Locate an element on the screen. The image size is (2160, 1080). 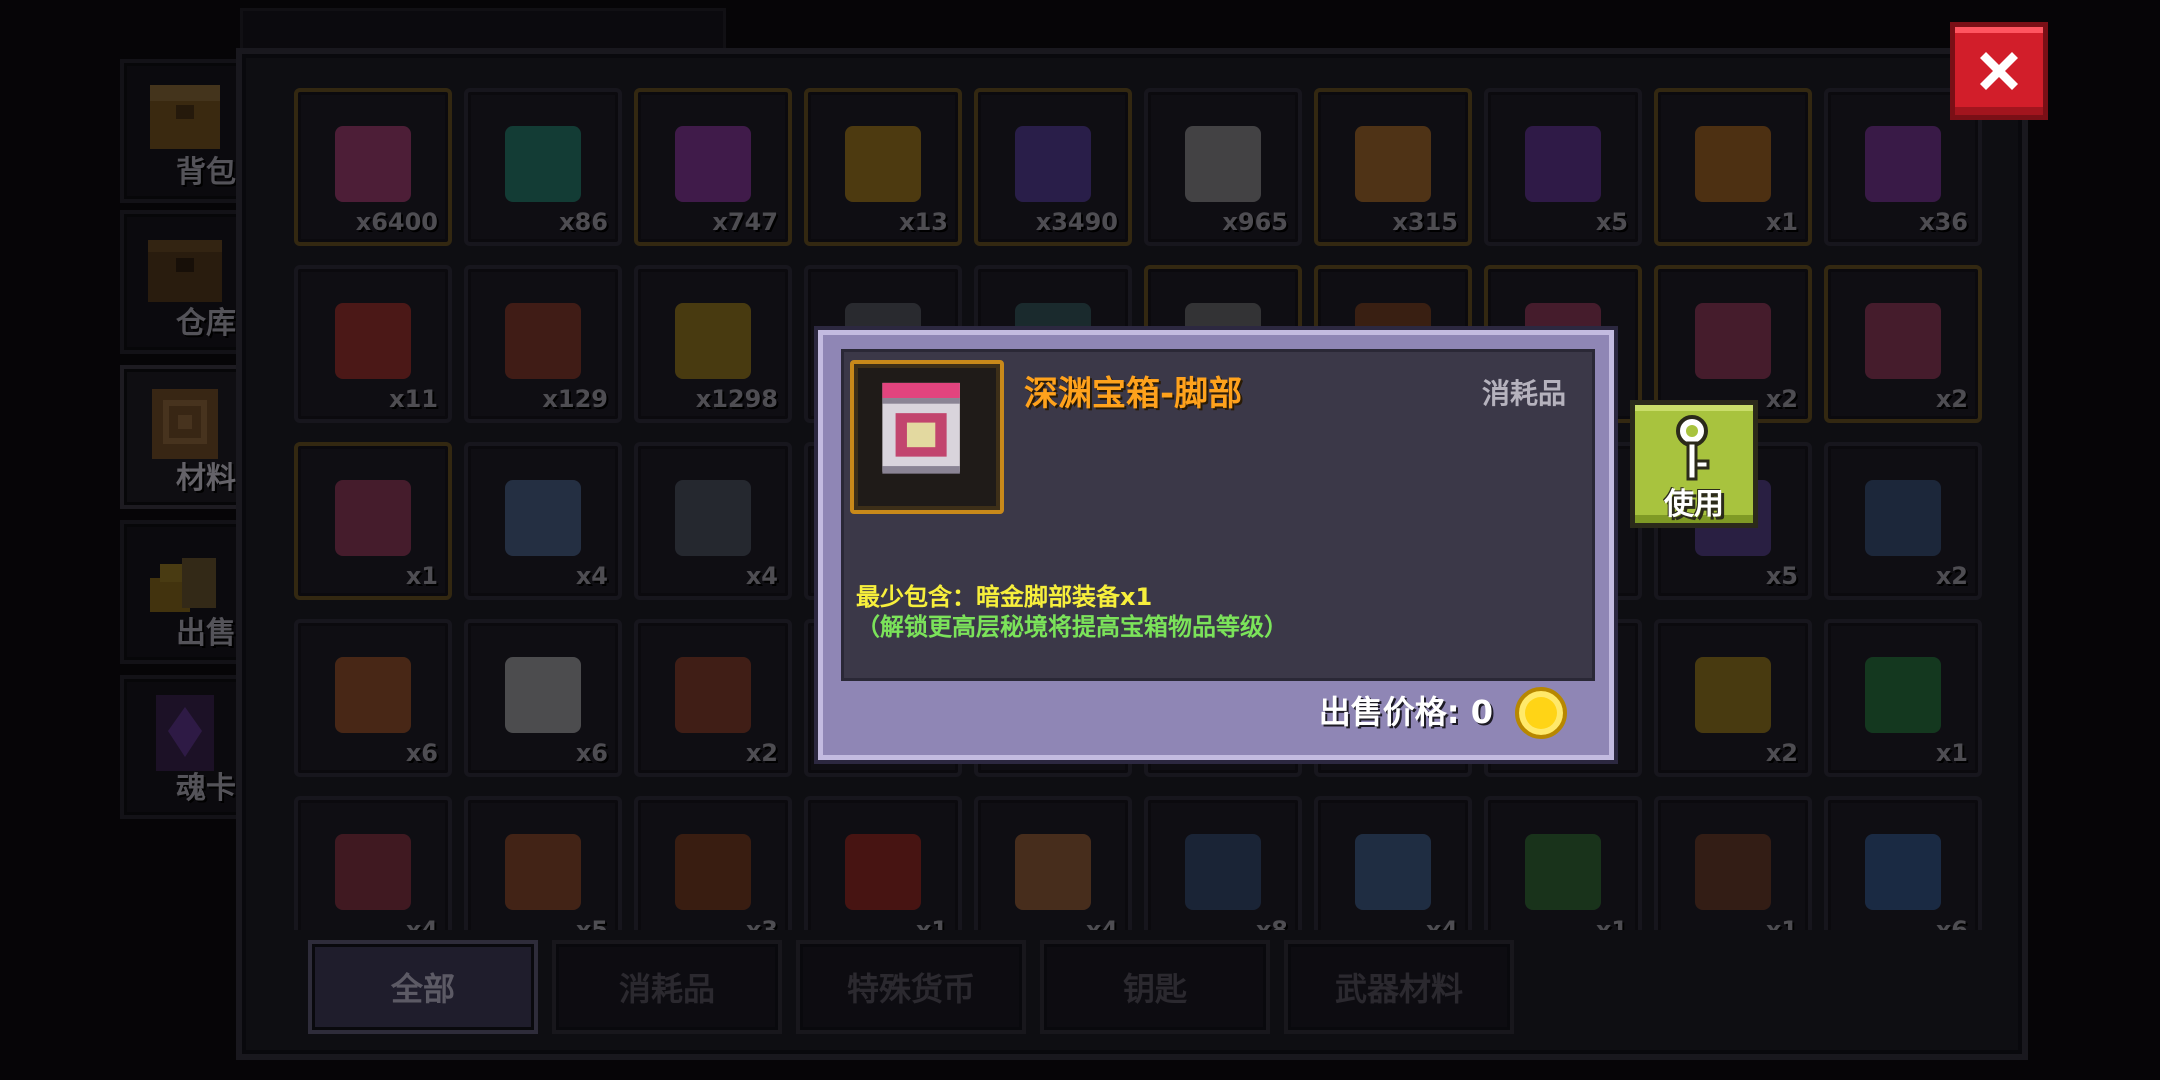
key-icon is located at coordinates (1693, 448).